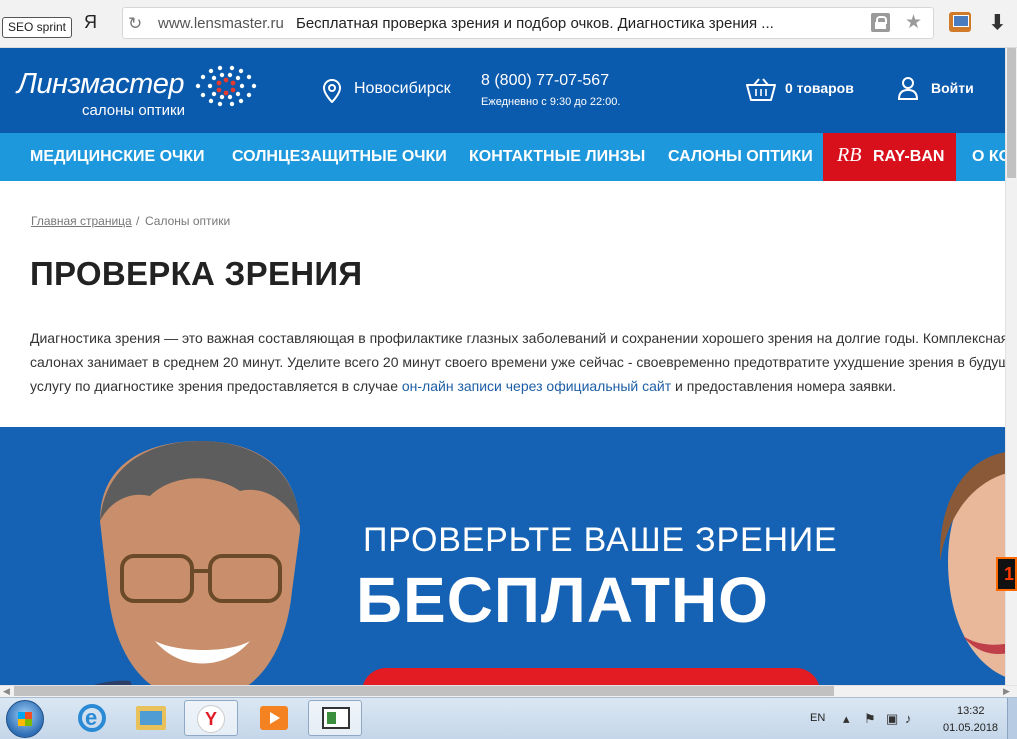 This screenshot has height=739, width=1017. What do you see at coordinates (339, 157) in the screenshot?
I see `nav-sunglasses: СОЛНЦЕЗАЩИТНЫЕ ОЧКИ` at bounding box center [339, 157].